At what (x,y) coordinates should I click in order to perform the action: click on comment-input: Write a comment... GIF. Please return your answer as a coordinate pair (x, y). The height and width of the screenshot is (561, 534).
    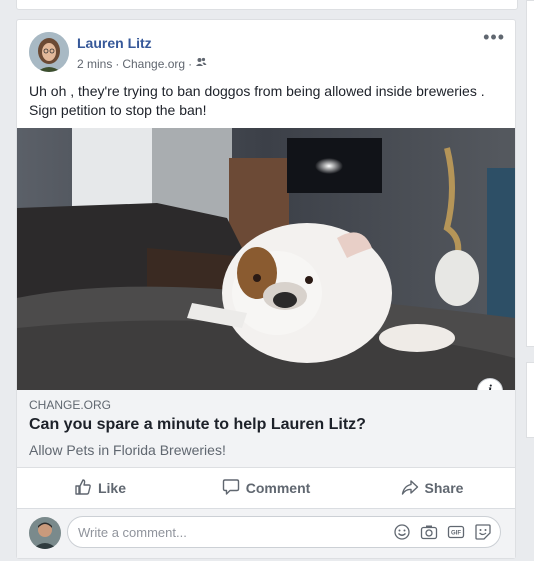
    Looking at the image, I should click on (284, 532).